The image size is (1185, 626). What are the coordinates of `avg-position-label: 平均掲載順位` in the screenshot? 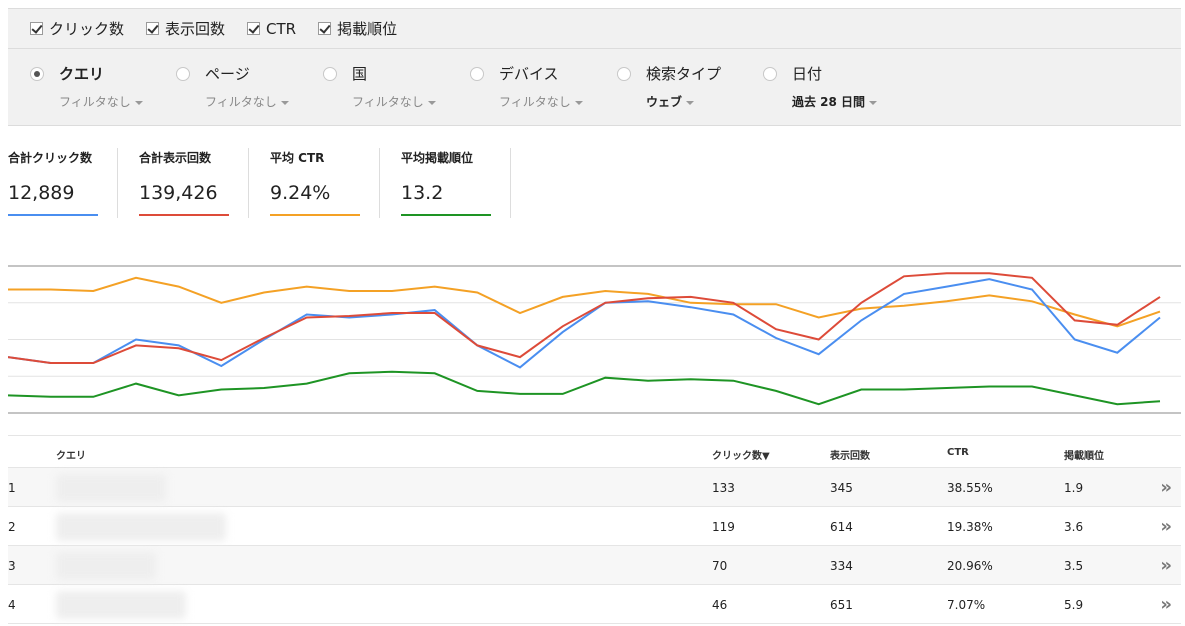 It's located at (437, 158).